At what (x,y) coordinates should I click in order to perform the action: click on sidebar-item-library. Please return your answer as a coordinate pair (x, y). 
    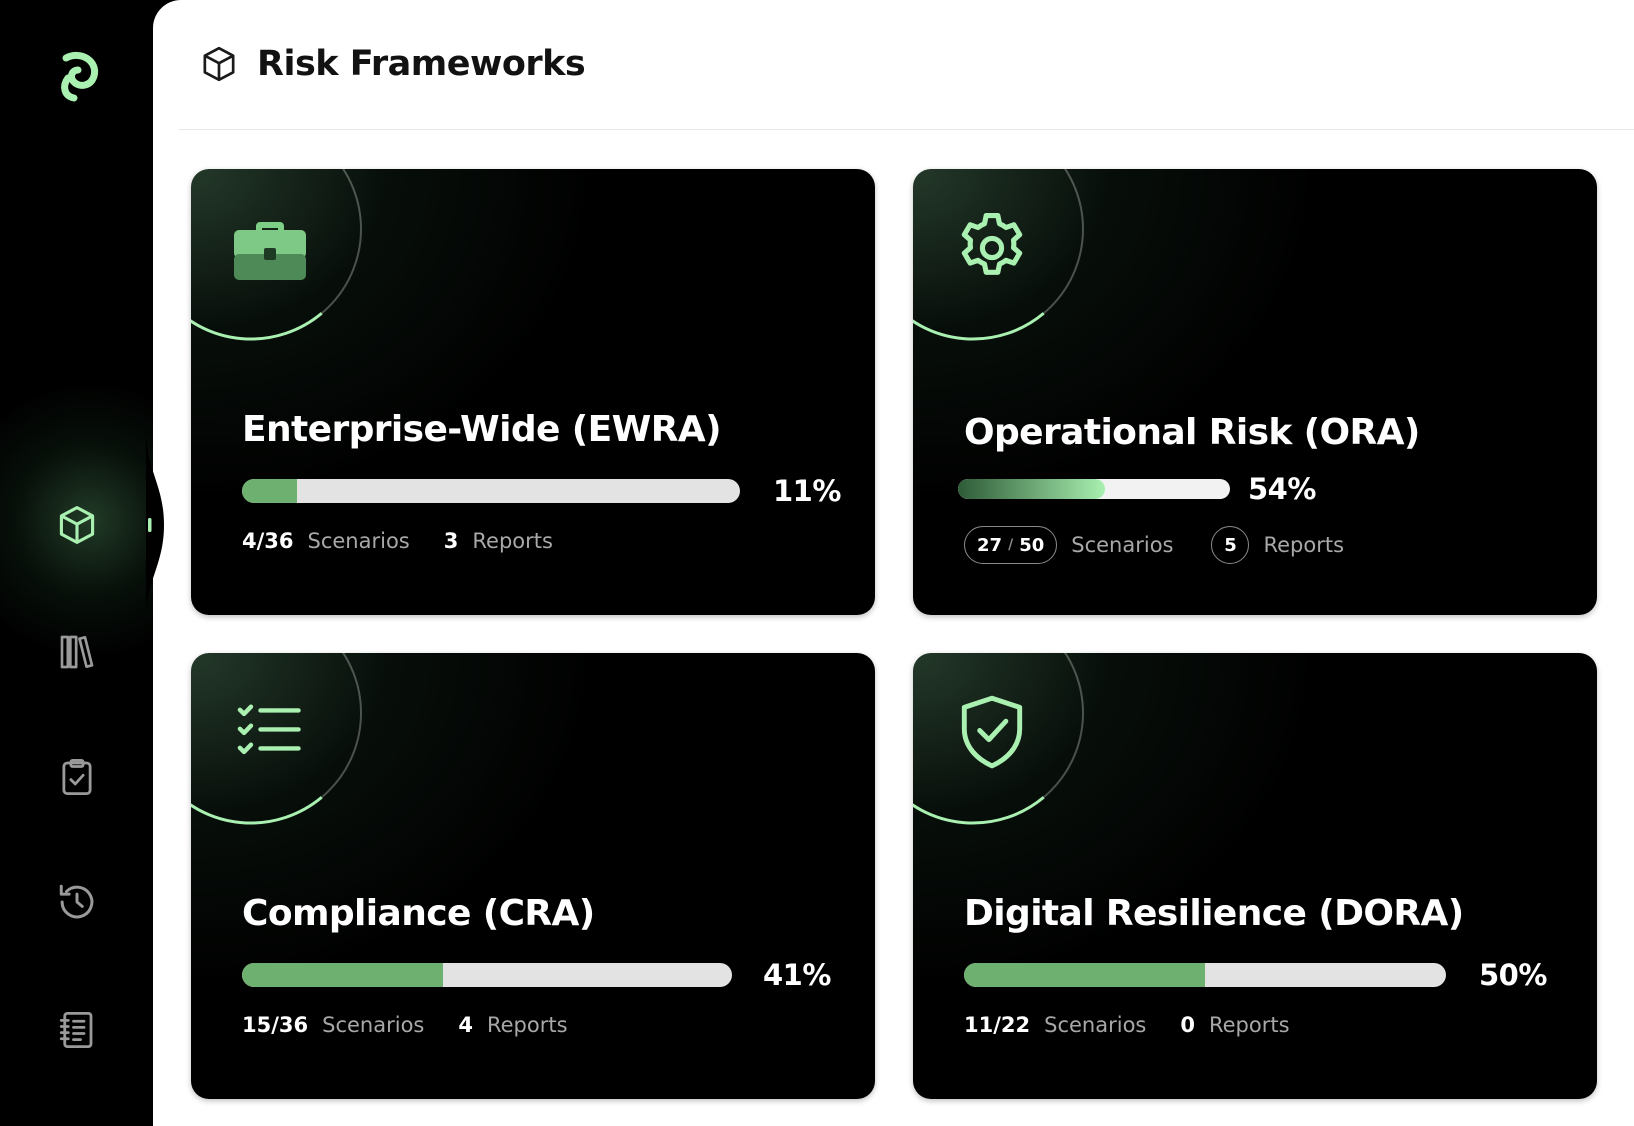
    Looking at the image, I should click on (77, 652).